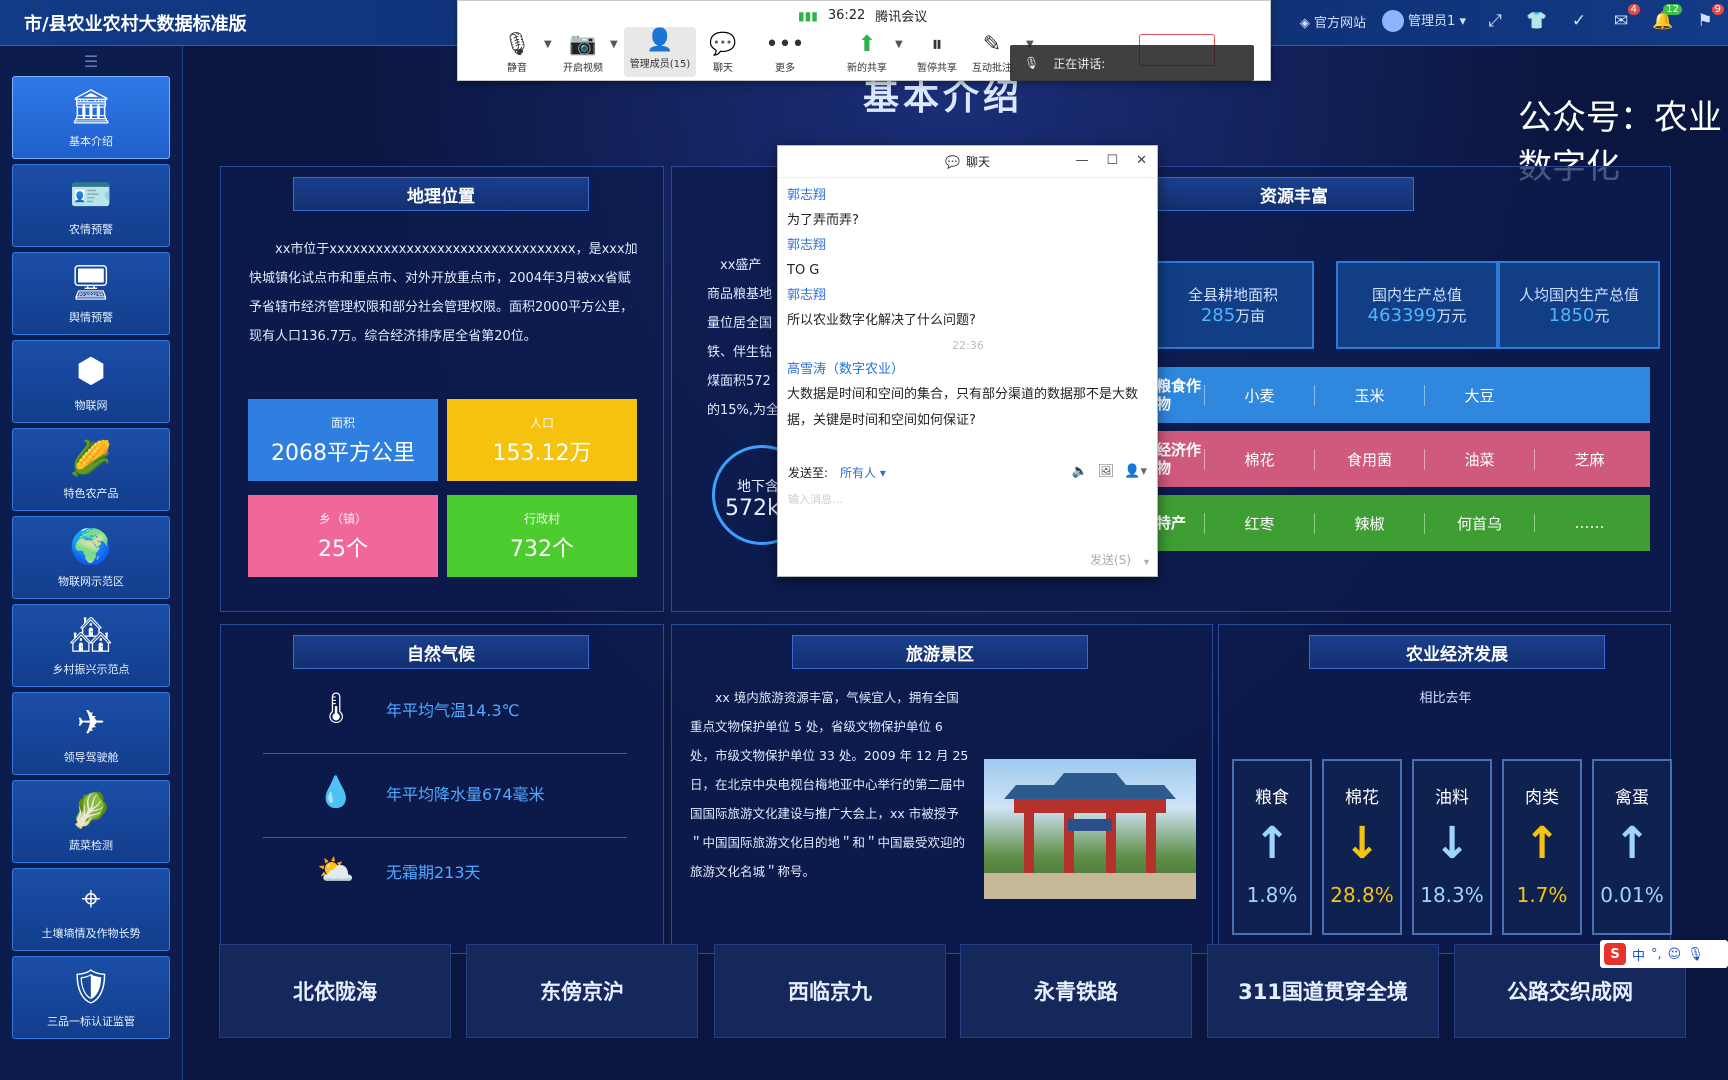 This screenshot has height=1080, width=1728. I want to click on shield-check-icon: 🛡, so click(91, 986).